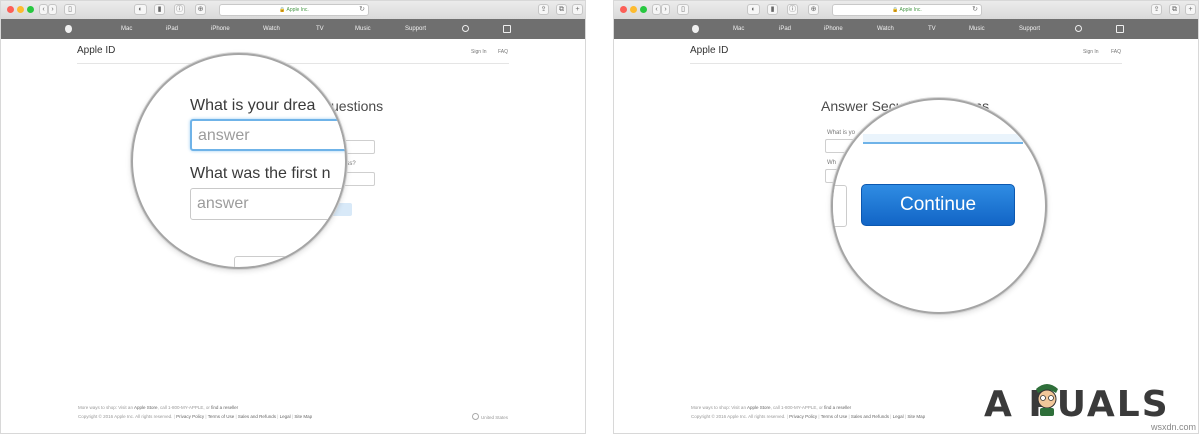  What do you see at coordinates (267, 135) in the screenshot?
I see `answer1-input: answer` at bounding box center [267, 135].